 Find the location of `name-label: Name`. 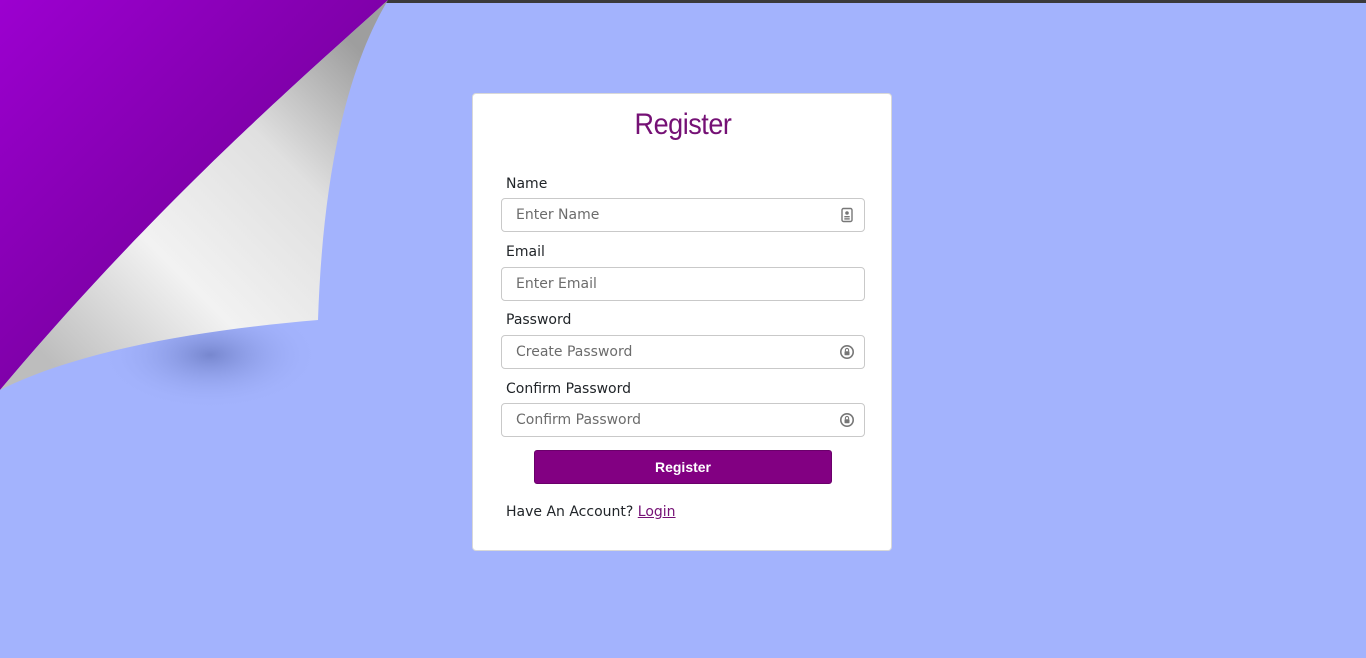

name-label: Name is located at coordinates (527, 184).